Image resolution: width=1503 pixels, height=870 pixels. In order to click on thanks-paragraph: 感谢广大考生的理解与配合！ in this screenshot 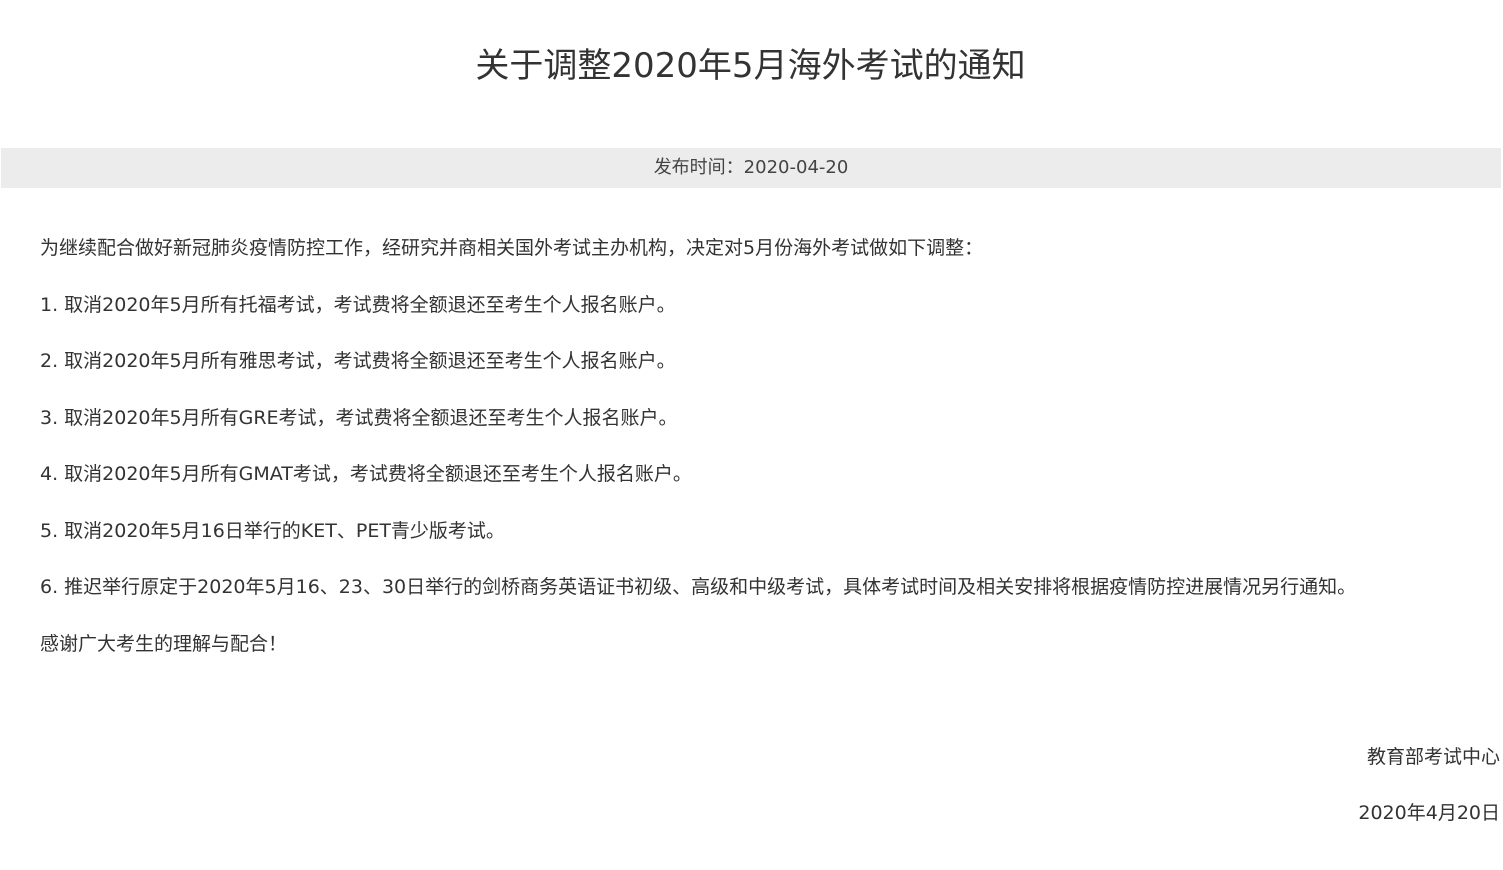, I will do `click(164, 643)`.